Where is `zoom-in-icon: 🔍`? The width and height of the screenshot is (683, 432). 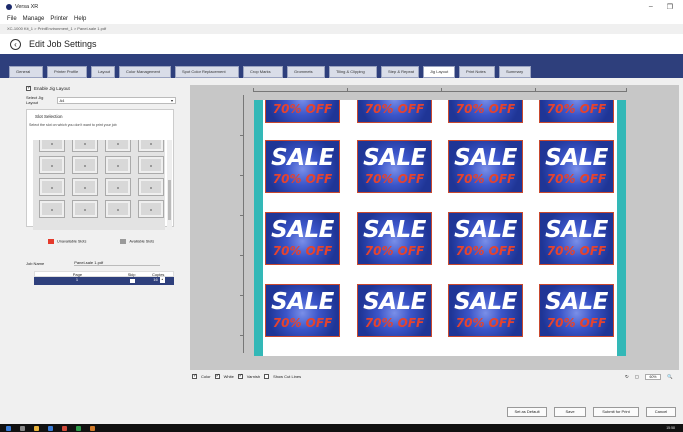
zoom-in-icon: 🔍 is located at coordinates (670, 377).